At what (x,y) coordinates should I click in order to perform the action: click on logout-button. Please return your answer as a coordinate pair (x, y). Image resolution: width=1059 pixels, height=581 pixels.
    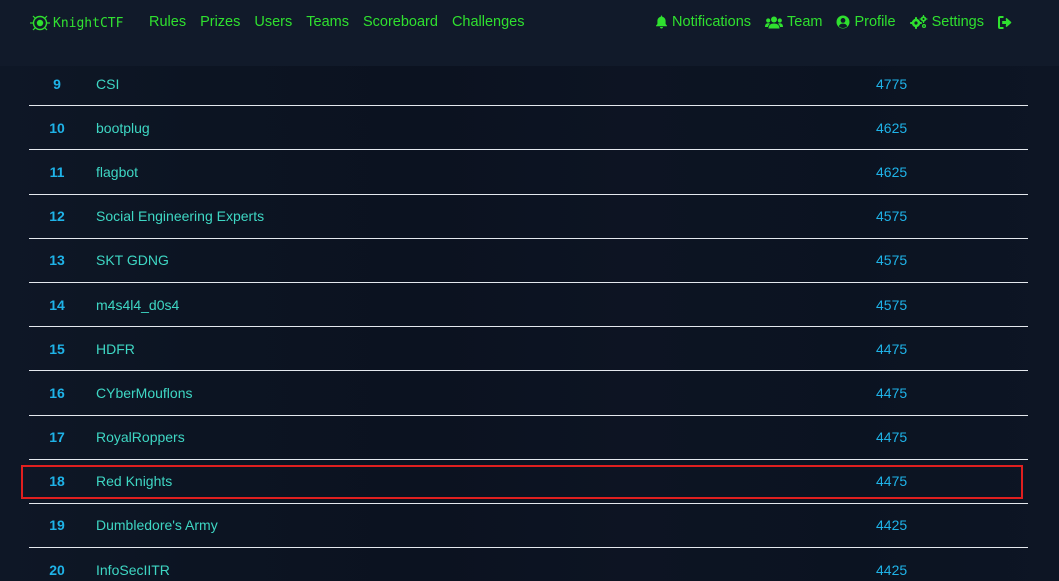
    Looking at the image, I should click on (1007, 22).